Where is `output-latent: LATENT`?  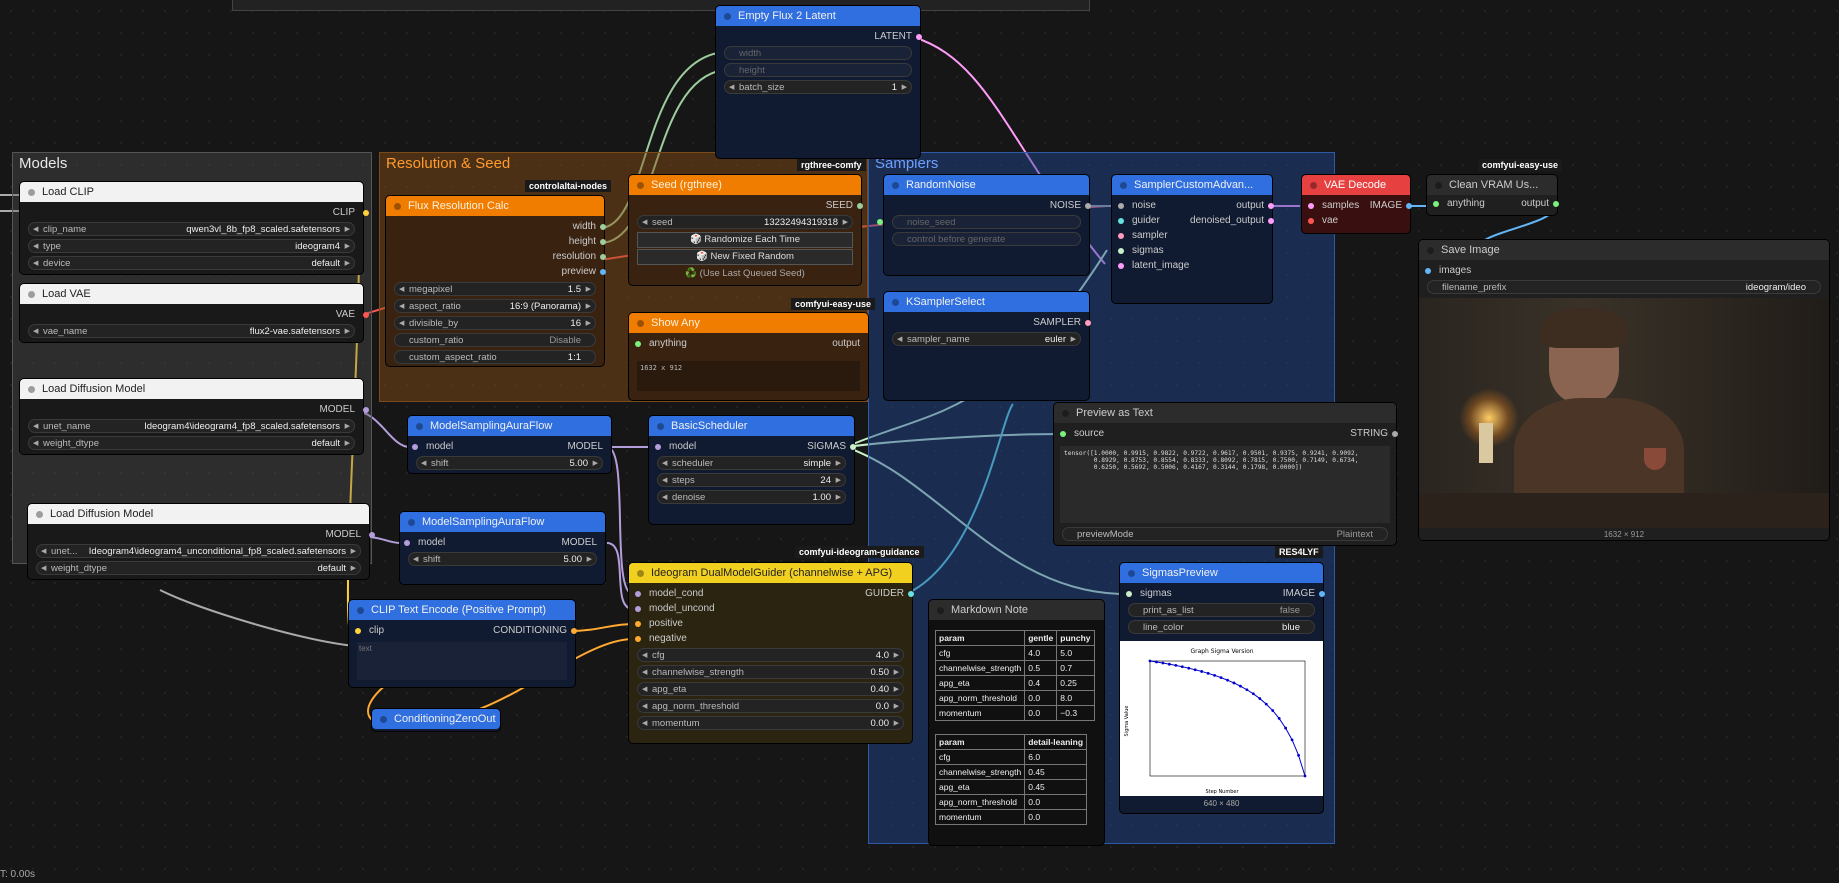 output-latent: LATENT is located at coordinates (819, 37).